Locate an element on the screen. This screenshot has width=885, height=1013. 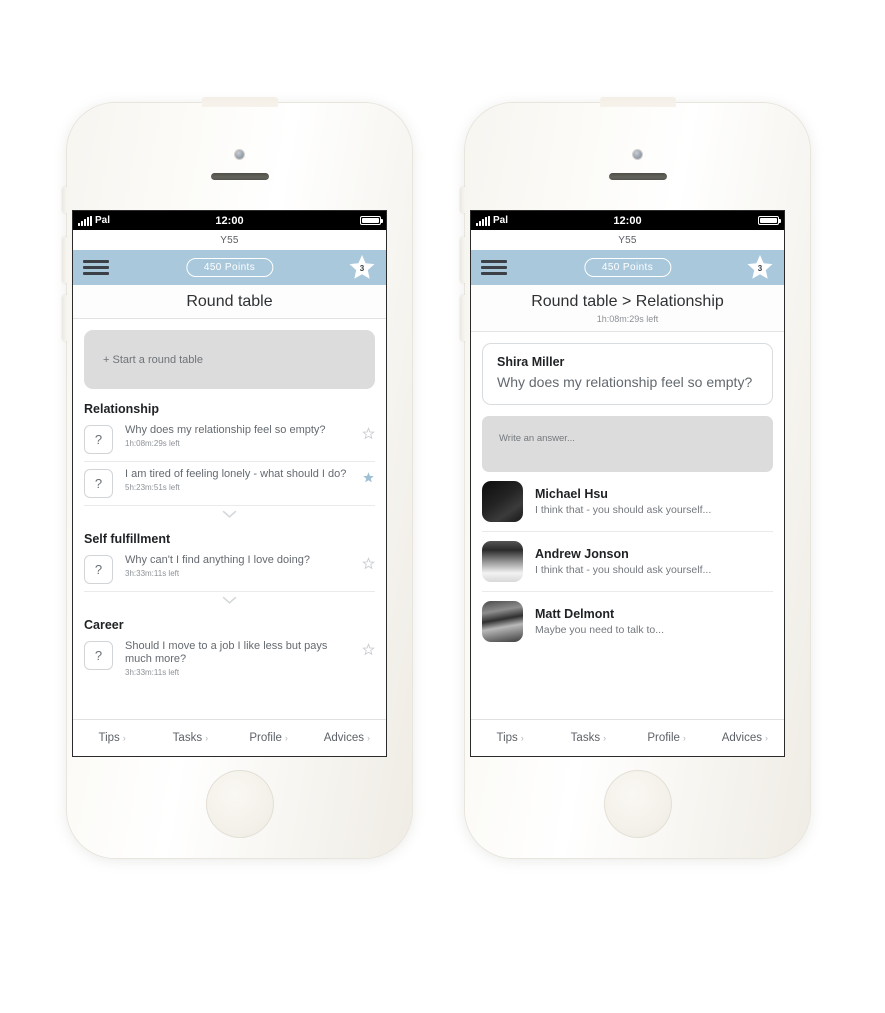
breadcrumb: Round table > Relationship is located at coordinates (627, 301).